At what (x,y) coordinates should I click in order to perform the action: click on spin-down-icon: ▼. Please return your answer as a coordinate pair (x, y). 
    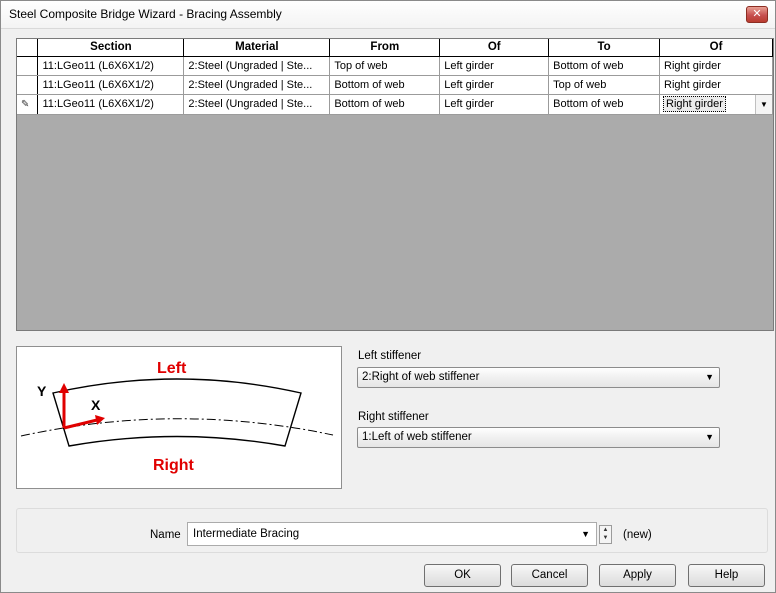
    Looking at the image, I should click on (605, 538).